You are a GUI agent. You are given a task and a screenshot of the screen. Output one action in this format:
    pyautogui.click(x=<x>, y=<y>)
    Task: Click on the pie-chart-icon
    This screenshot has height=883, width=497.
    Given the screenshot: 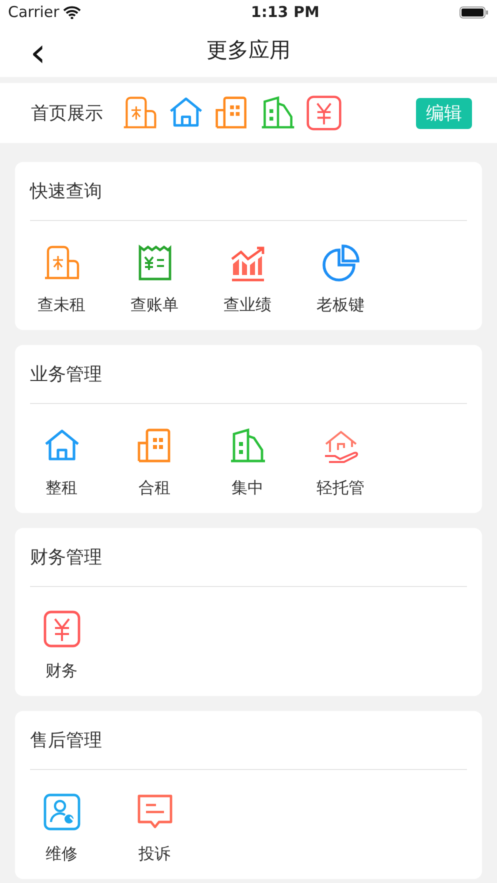 What is the action you would take?
    pyautogui.click(x=340, y=263)
    